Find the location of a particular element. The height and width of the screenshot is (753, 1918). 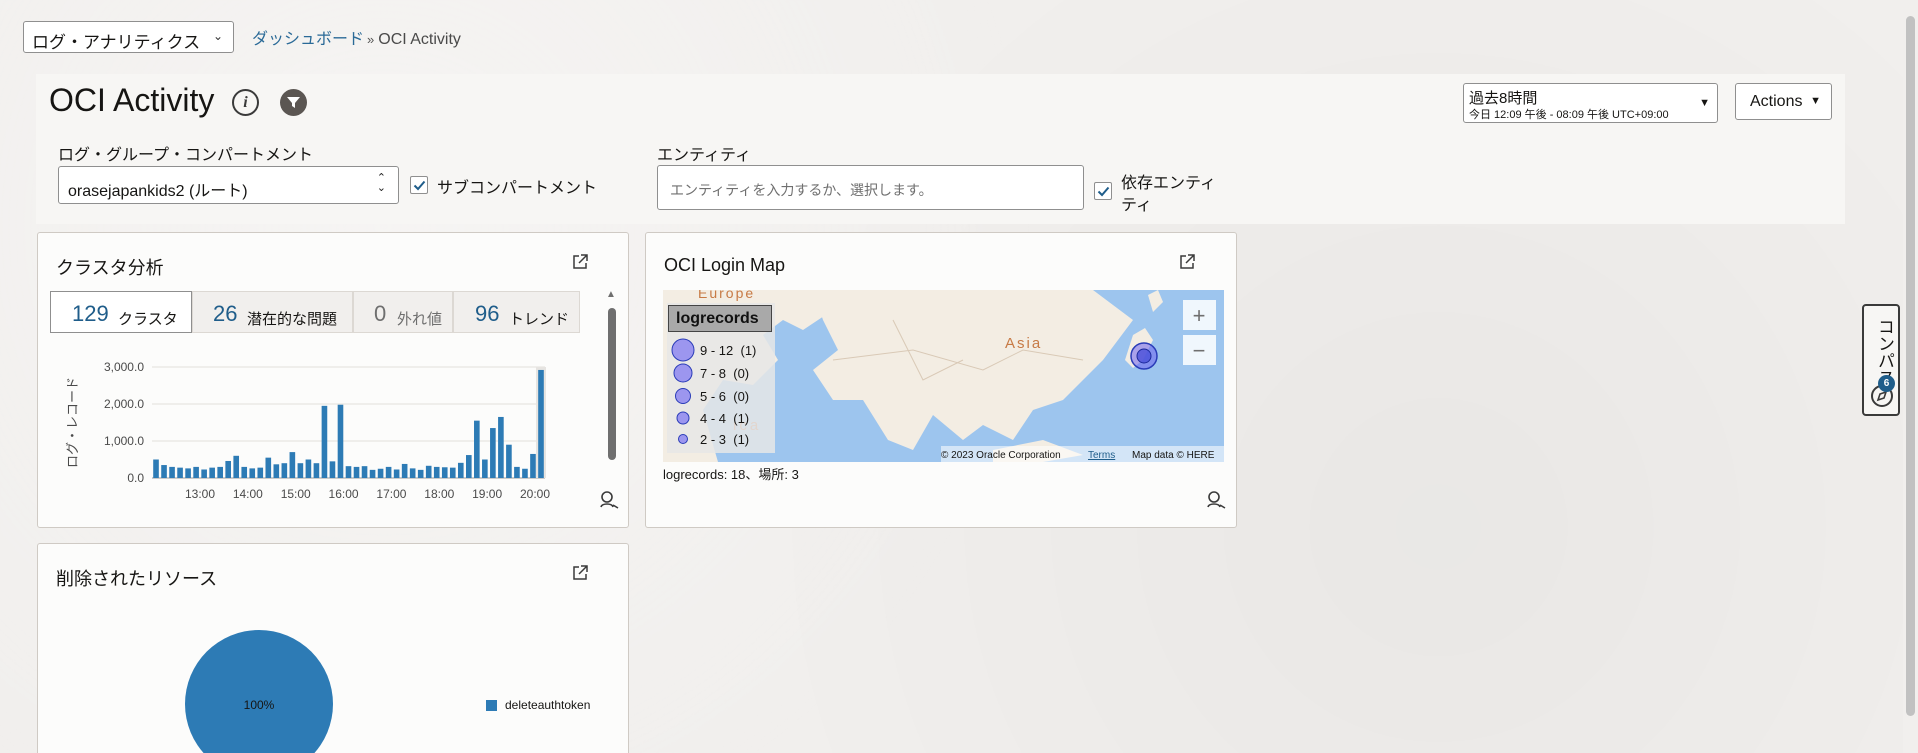

map-zoom-out: − is located at coordinates (1199, 350).